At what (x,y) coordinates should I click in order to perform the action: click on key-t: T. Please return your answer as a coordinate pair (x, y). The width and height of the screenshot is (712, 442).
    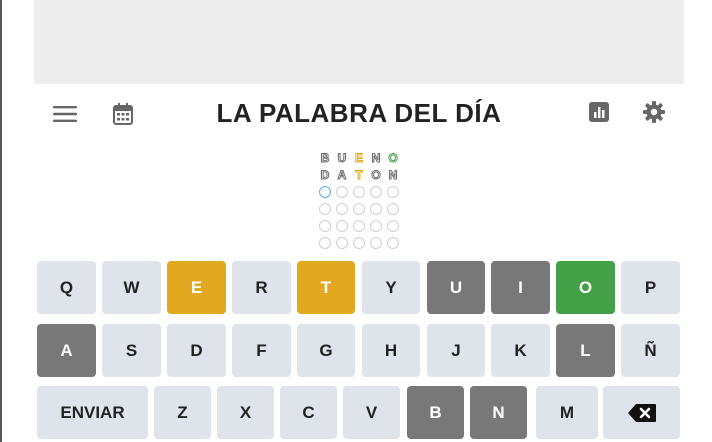
    Looking at the image, I should click on (326, 287).